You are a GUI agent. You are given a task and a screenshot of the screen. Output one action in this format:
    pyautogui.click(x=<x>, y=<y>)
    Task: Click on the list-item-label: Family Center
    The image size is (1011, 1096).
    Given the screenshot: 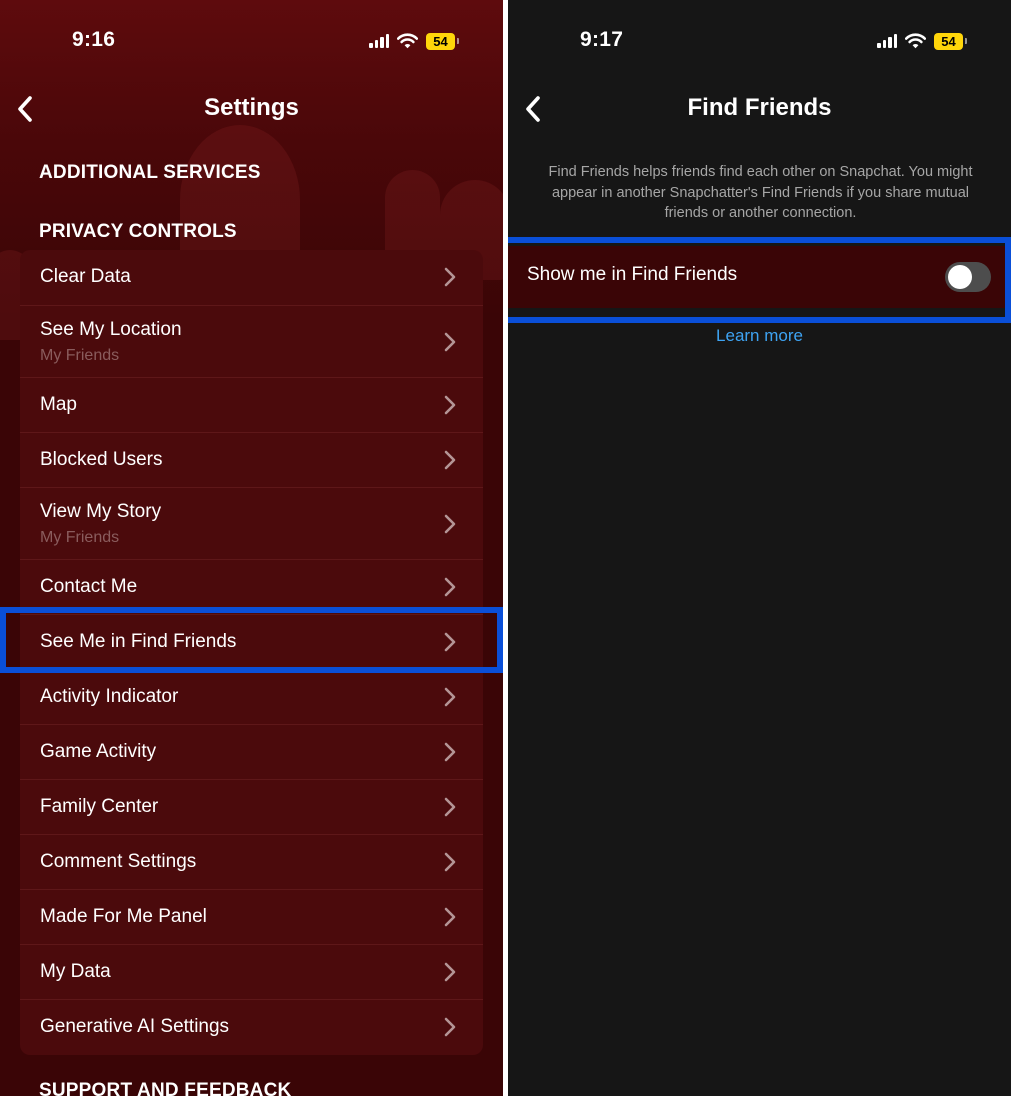 What is the action you would take?
    pyautogui.click(x=99, y=806)
    